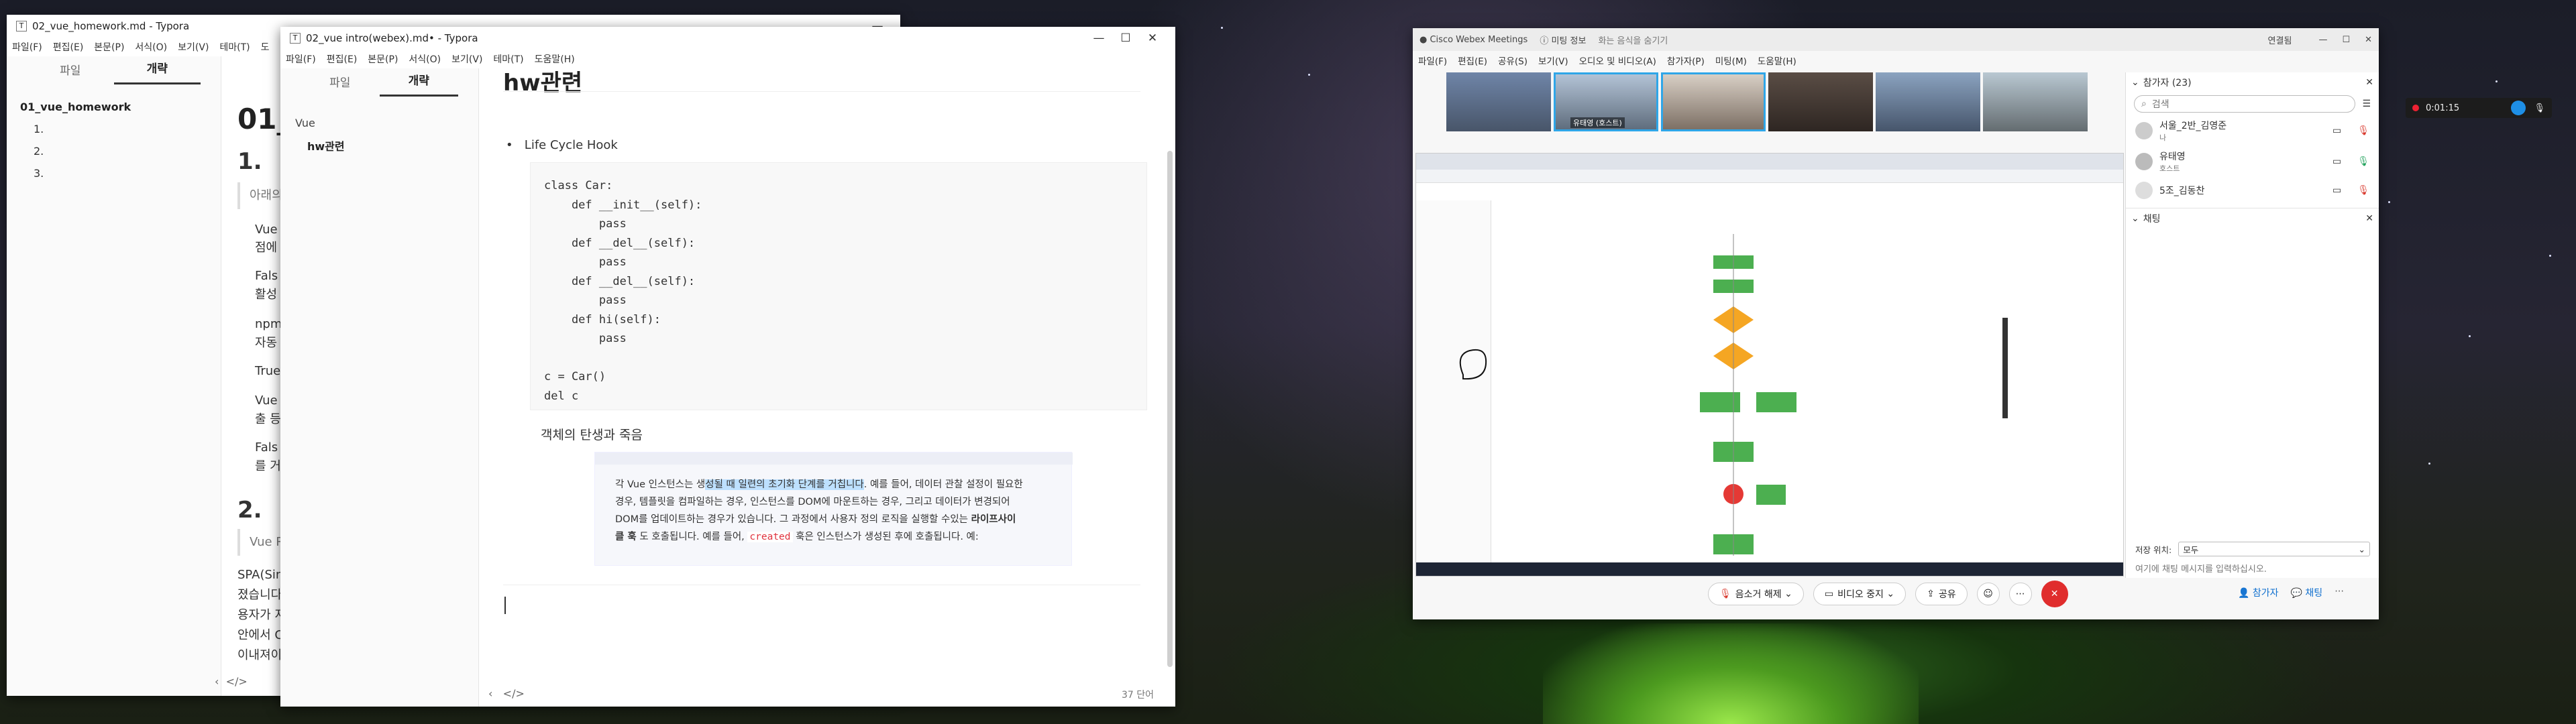  I want to click on search-input: ⌕ 검색, so click(2245, 104).